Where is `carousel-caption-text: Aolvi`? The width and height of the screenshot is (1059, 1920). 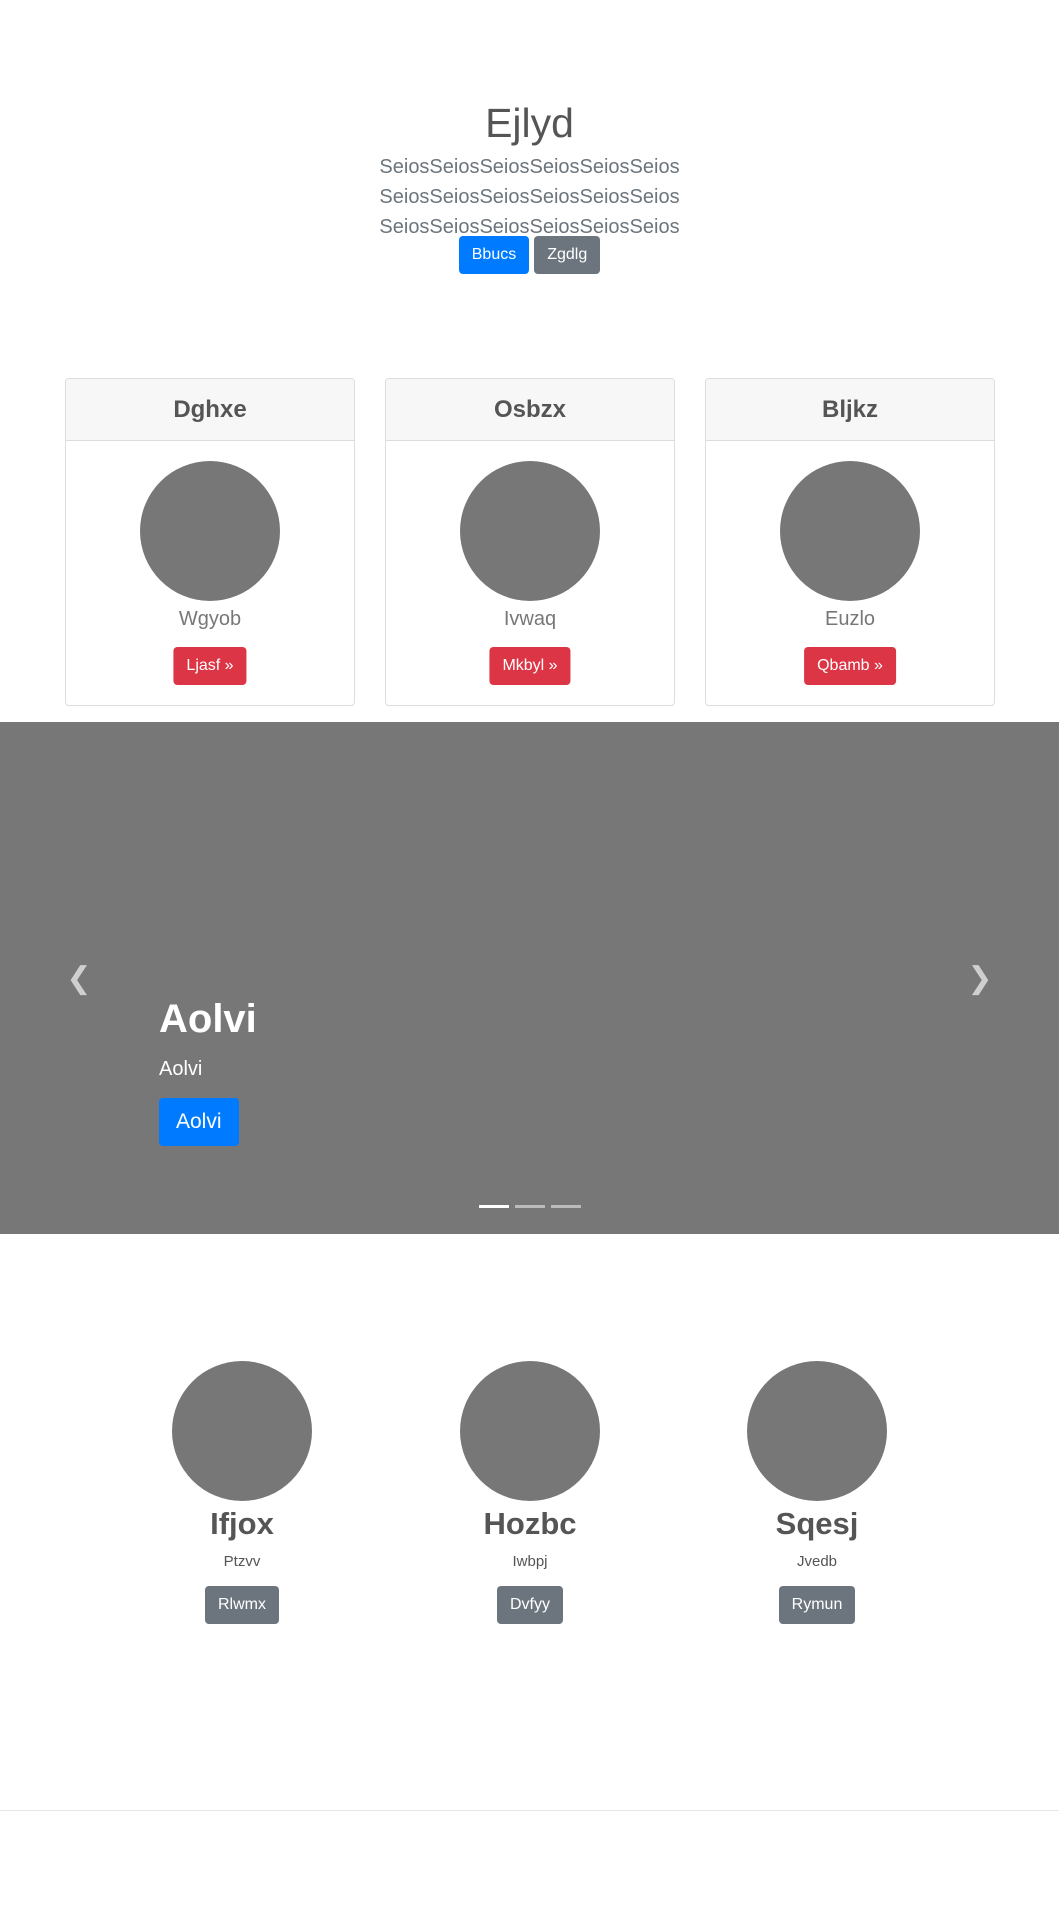 carousel-caption-text: Aolvi is located at coordinates (181, 1069).